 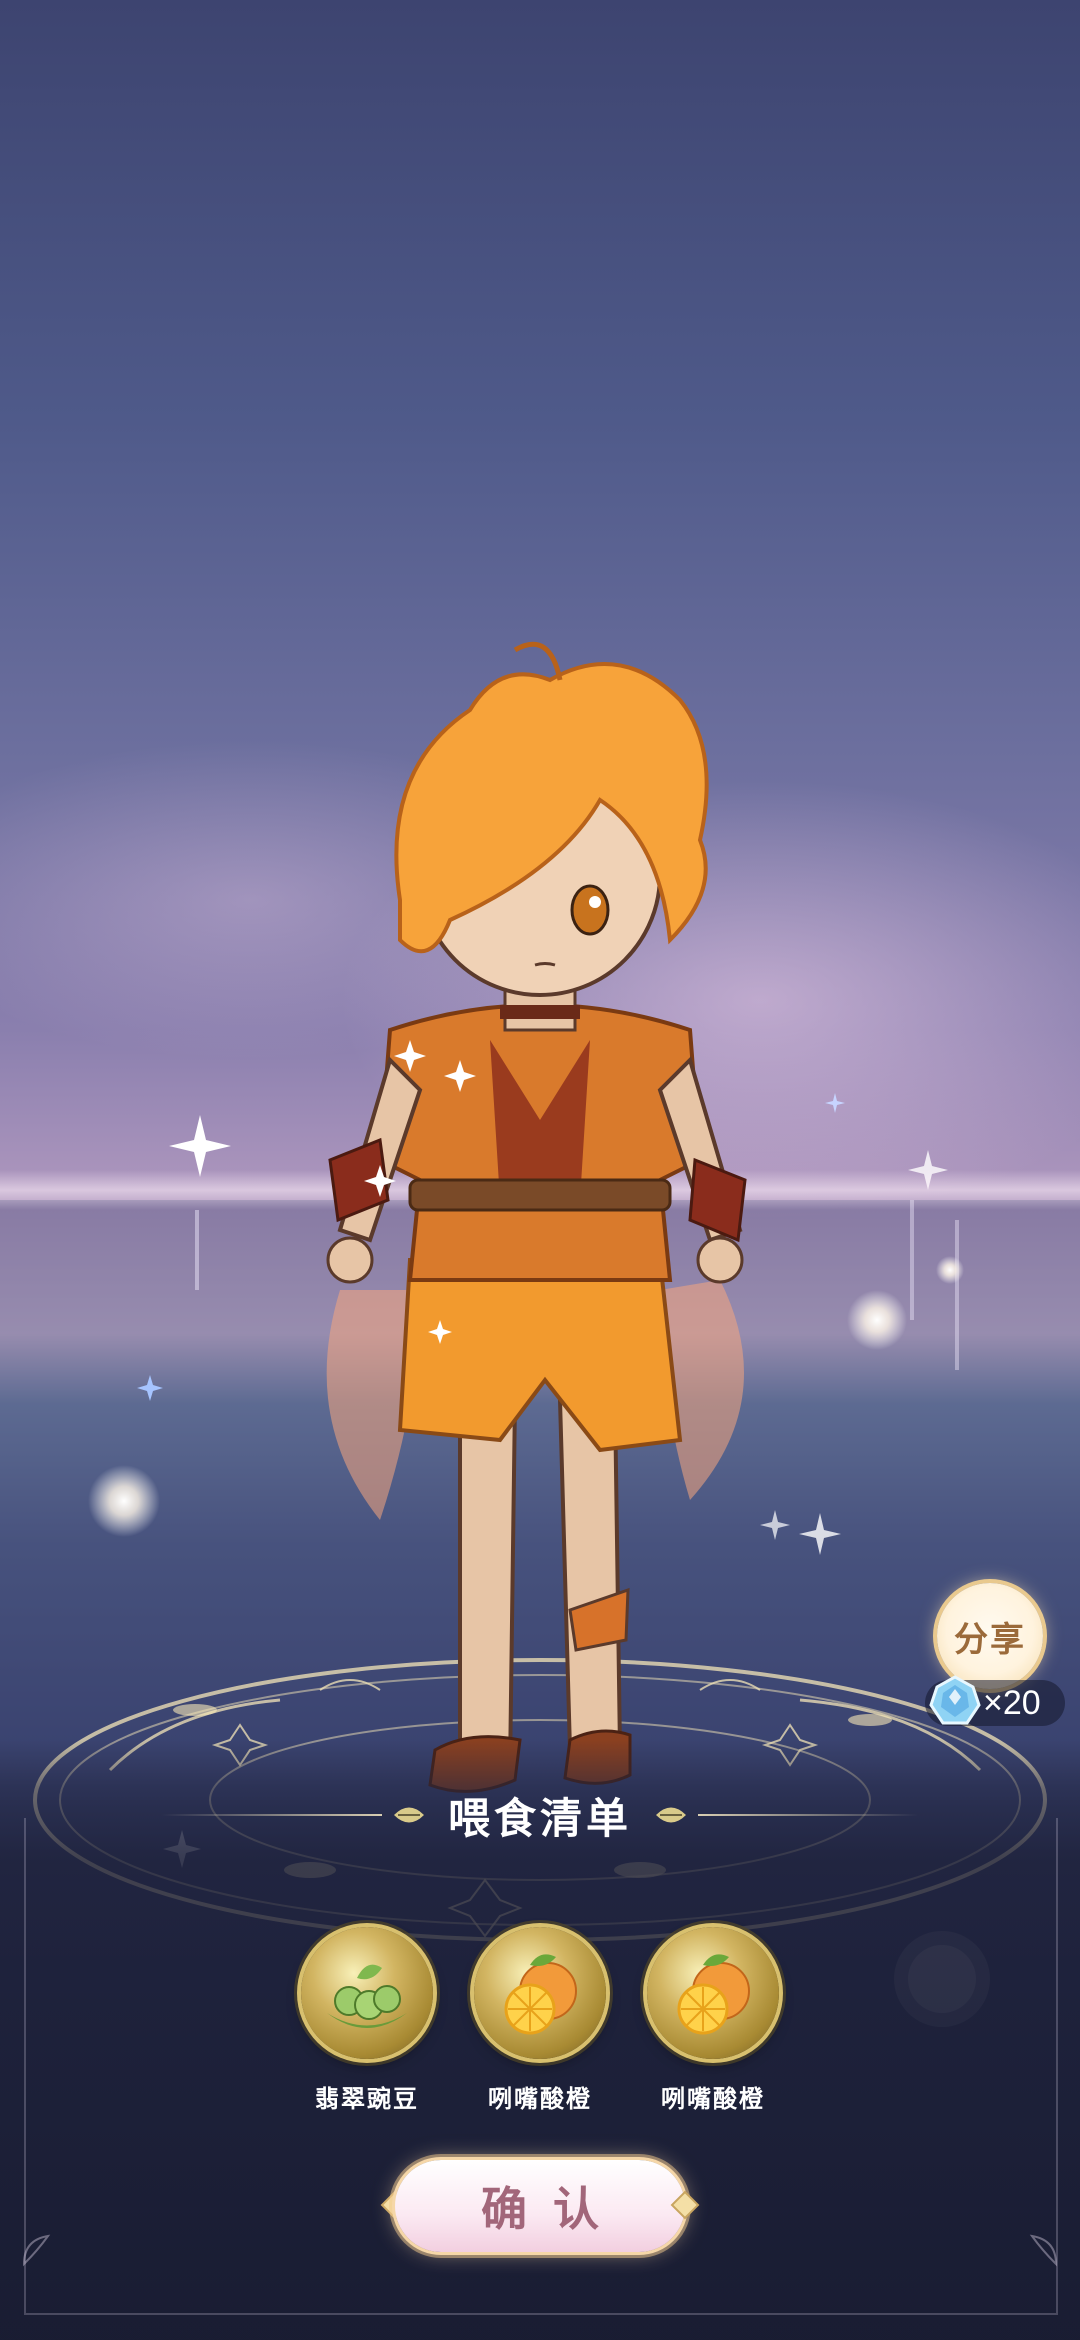 I want to click on reward-count: ×20, so click(x=1012, y=1702).